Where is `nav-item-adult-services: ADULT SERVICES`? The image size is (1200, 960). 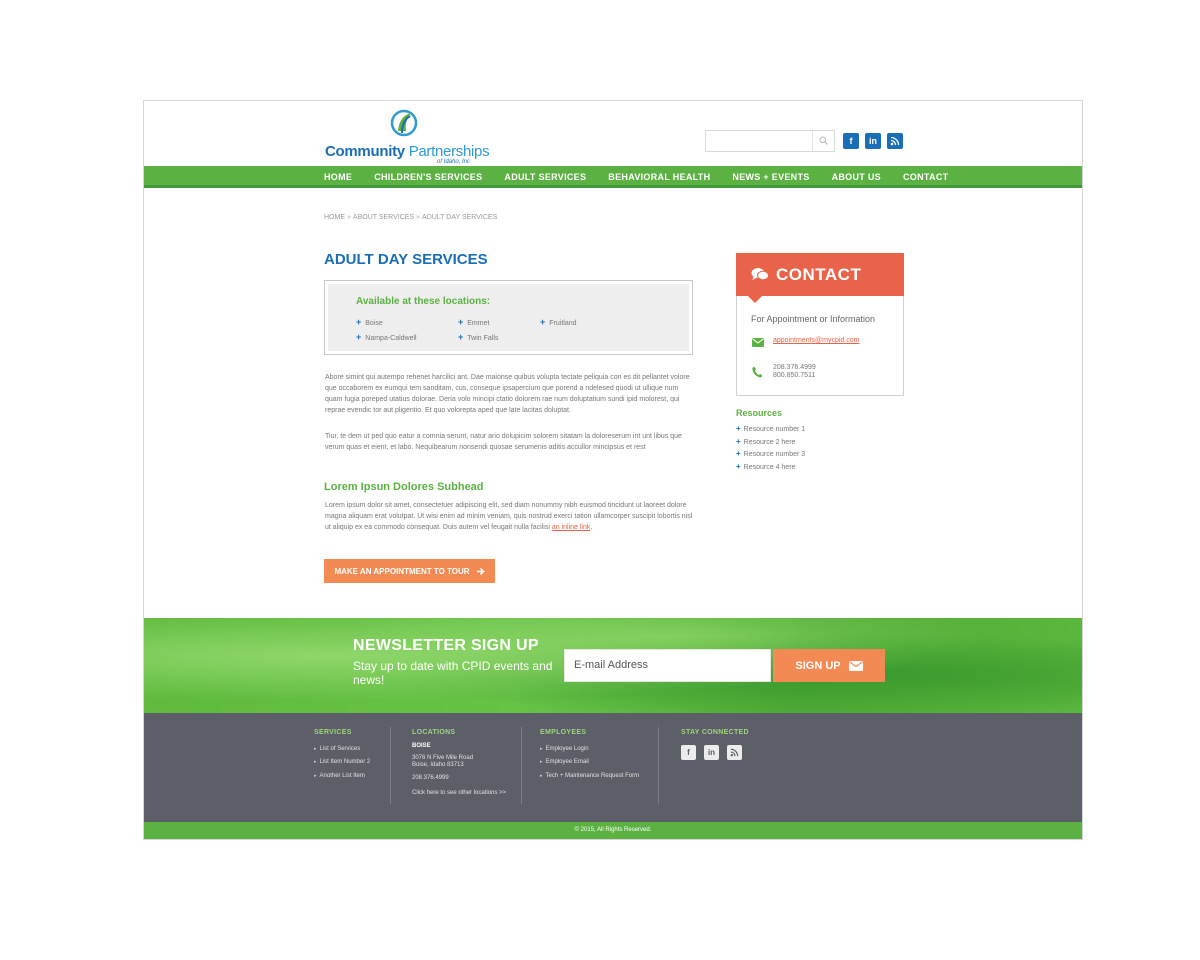 nav-item-adult-services: ADULT SERVICES is located at coordinates (545, 177).